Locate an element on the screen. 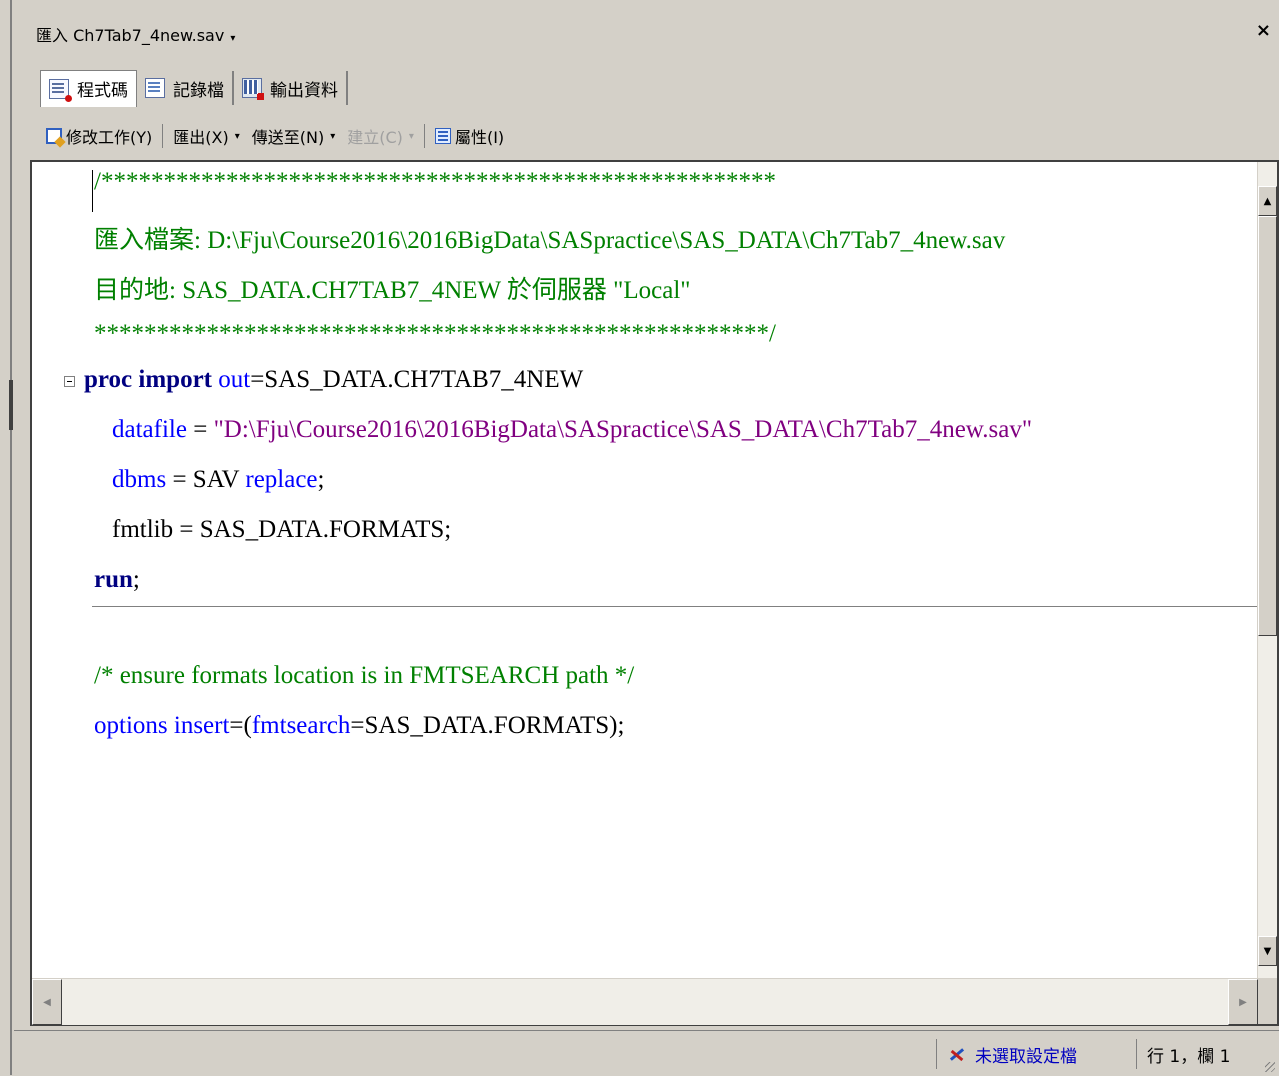  tab-log: 記錄檔 is located at coordinates (185, 88).